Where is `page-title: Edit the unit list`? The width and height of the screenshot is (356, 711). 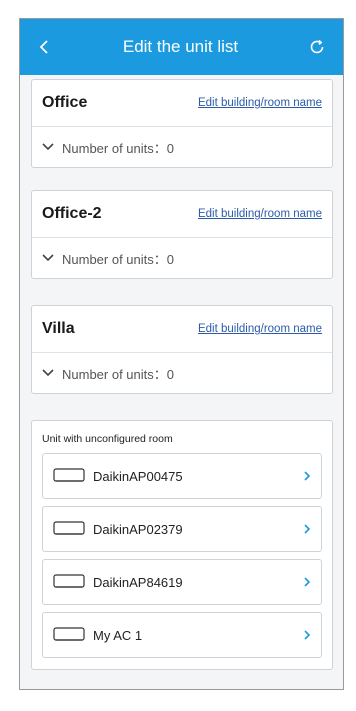
page-title: Edit the unit list is located at coordinates (180, 46).